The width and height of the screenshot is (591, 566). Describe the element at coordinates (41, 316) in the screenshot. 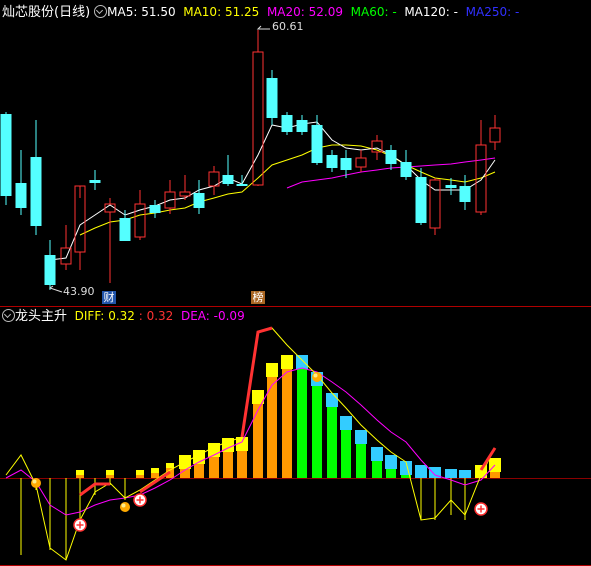

I see `indicator-title: 龙头主升` at that location.